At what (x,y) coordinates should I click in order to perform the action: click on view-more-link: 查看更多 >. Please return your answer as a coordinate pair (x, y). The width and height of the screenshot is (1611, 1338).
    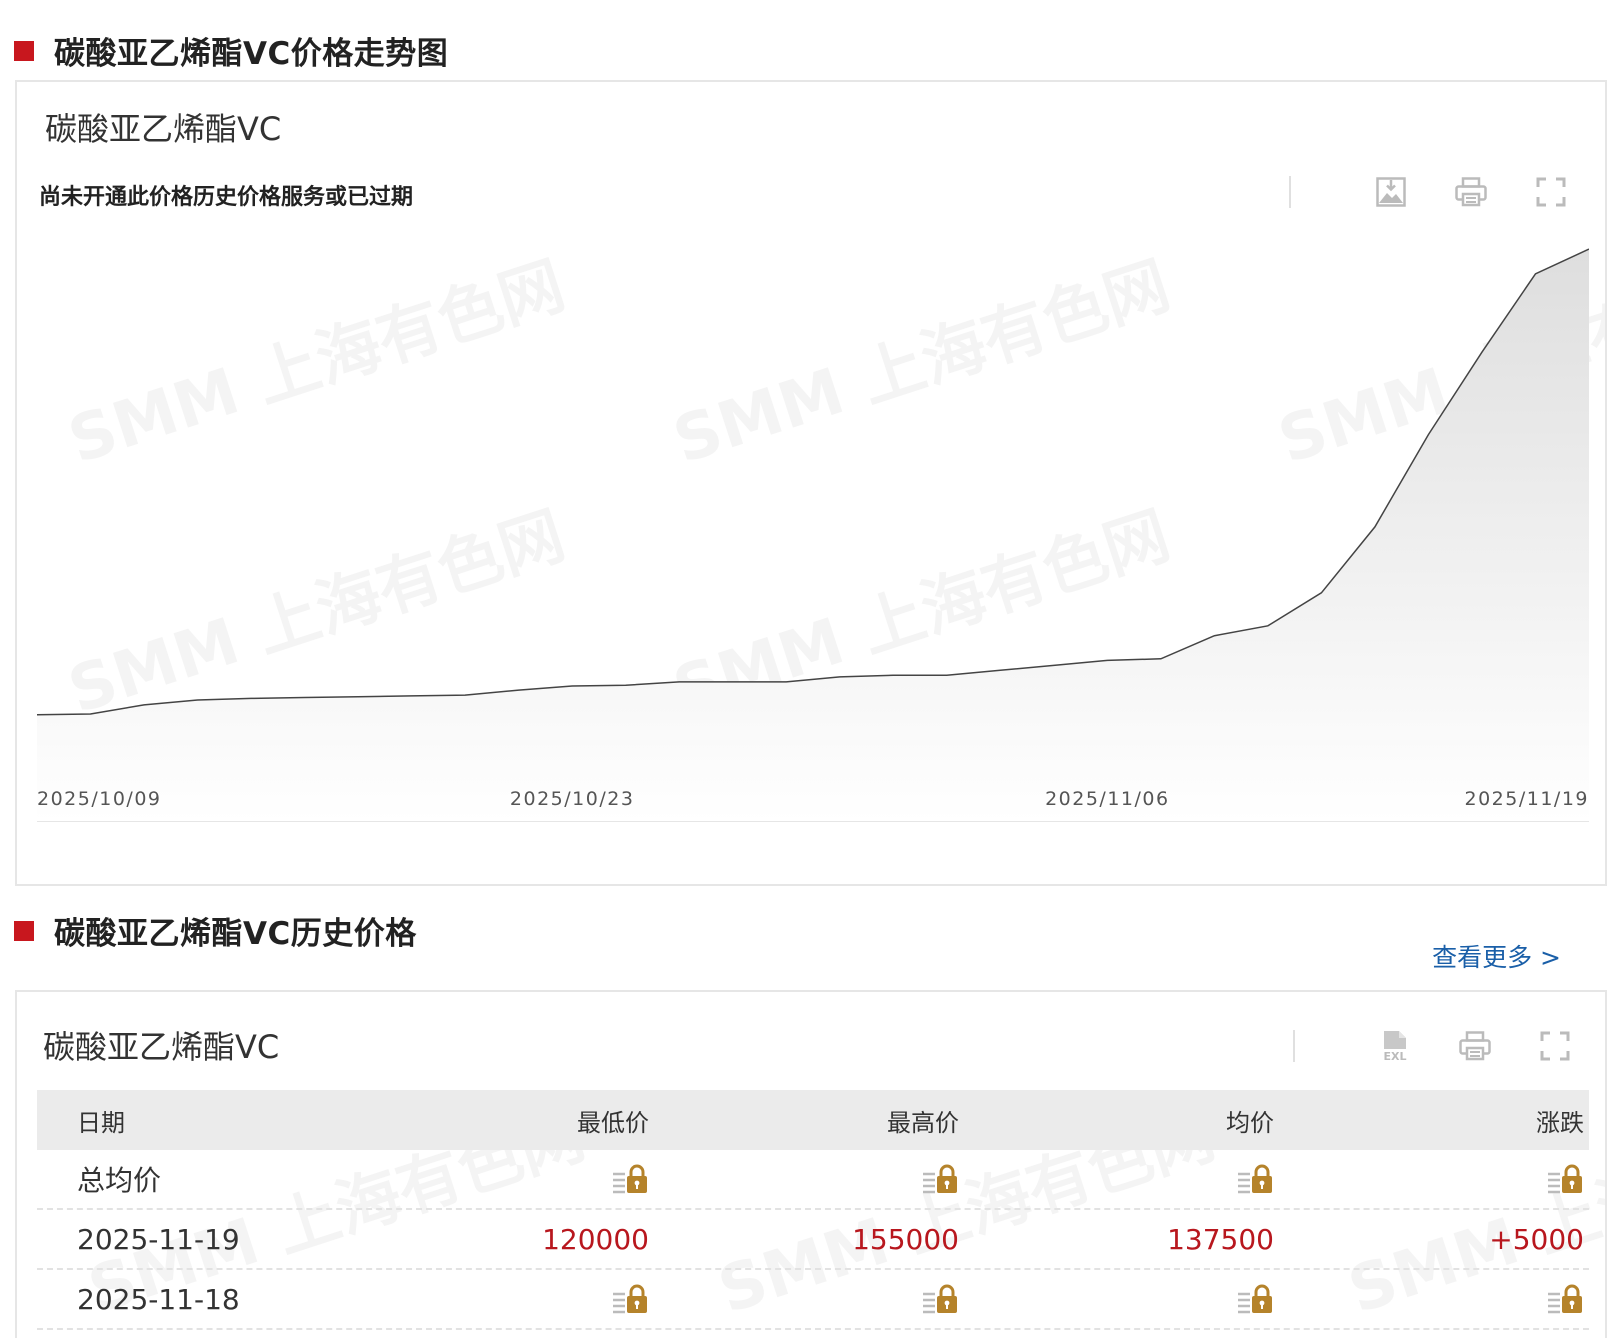
    Looking at the image, I should click on (1496, 956).